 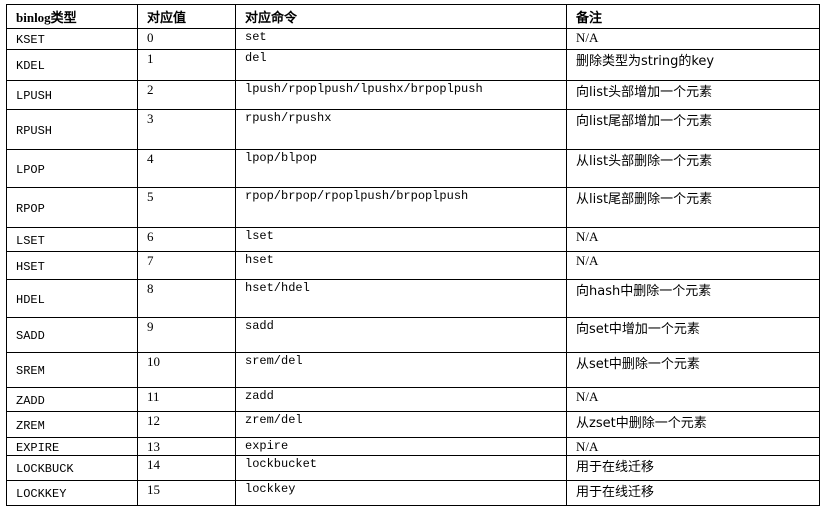 What do you see at coordinates (186, 493) in the screenshot?
I see `cell-value: 15` at bounding box center [186, 493].